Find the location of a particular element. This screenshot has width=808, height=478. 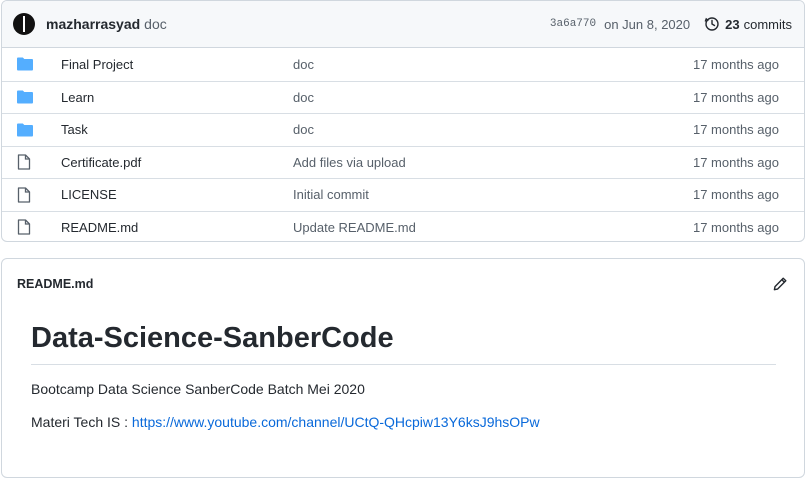

commit-count: 23 is located at coordinates (732, 24).